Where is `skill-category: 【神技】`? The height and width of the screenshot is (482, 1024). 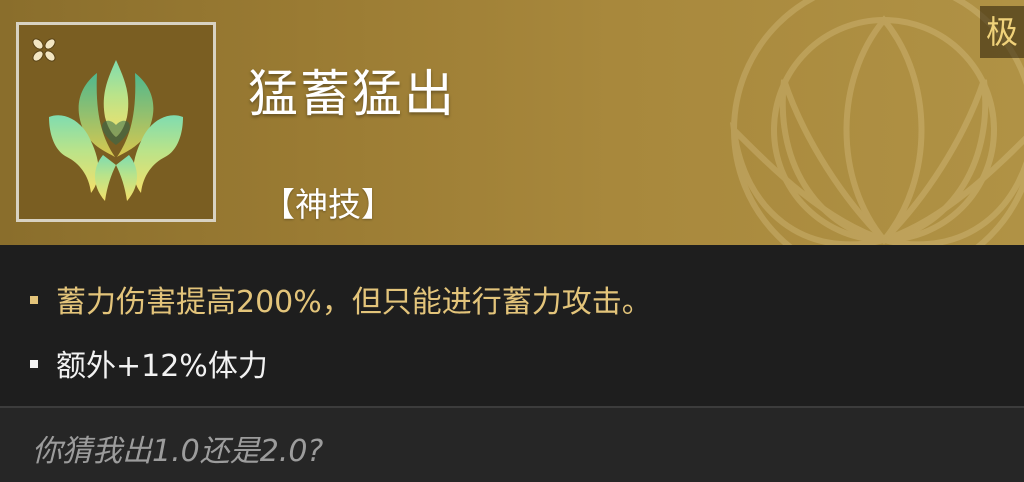
skill-category: 【神技】 is located at coordinates (328, 204).